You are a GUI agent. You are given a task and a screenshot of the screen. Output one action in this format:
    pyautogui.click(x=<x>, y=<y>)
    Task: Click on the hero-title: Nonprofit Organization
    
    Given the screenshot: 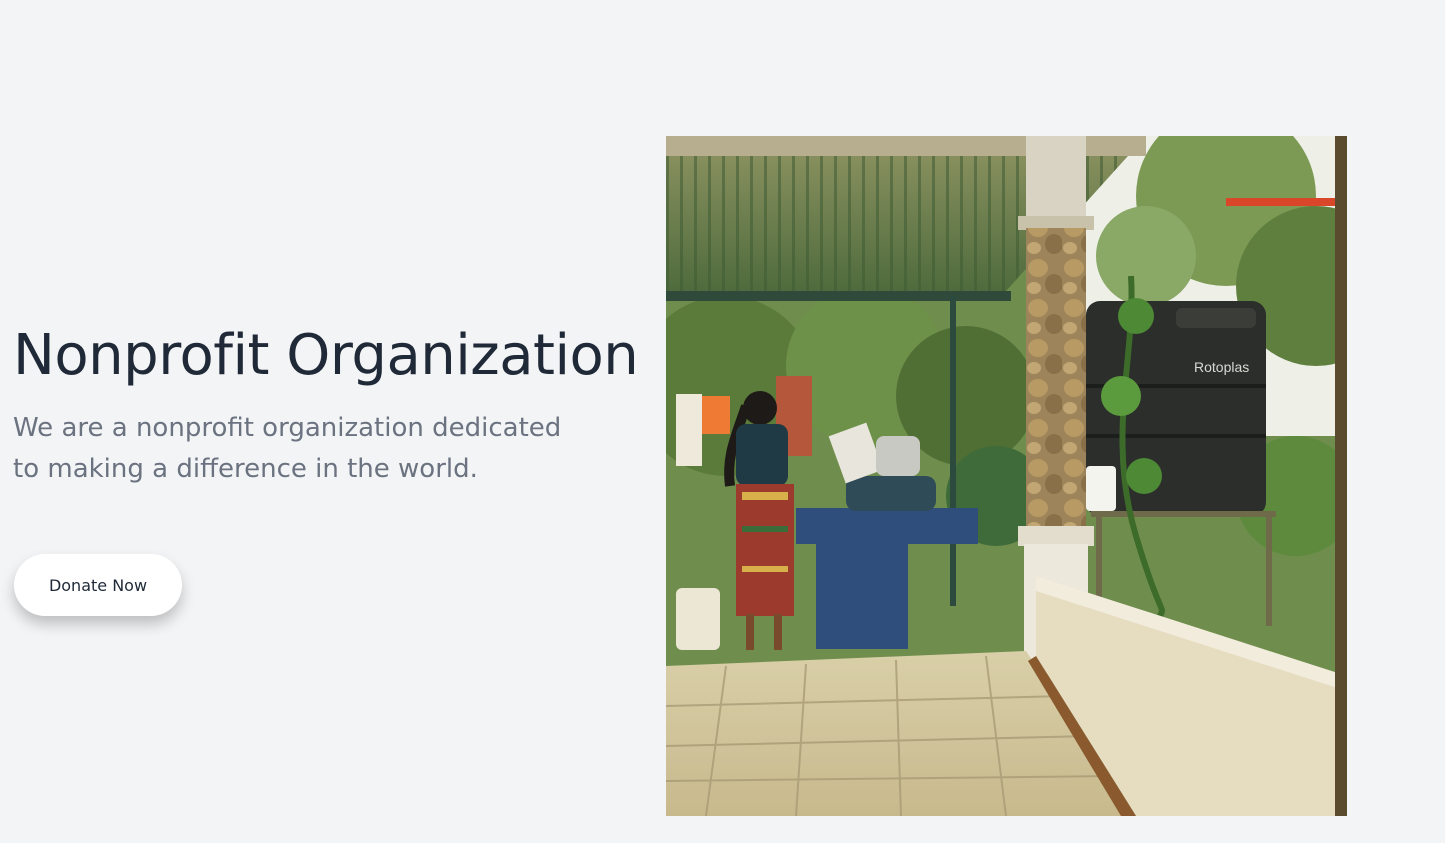 What is the action you would take?
    pyautogui.click(x=326, y=355)
    